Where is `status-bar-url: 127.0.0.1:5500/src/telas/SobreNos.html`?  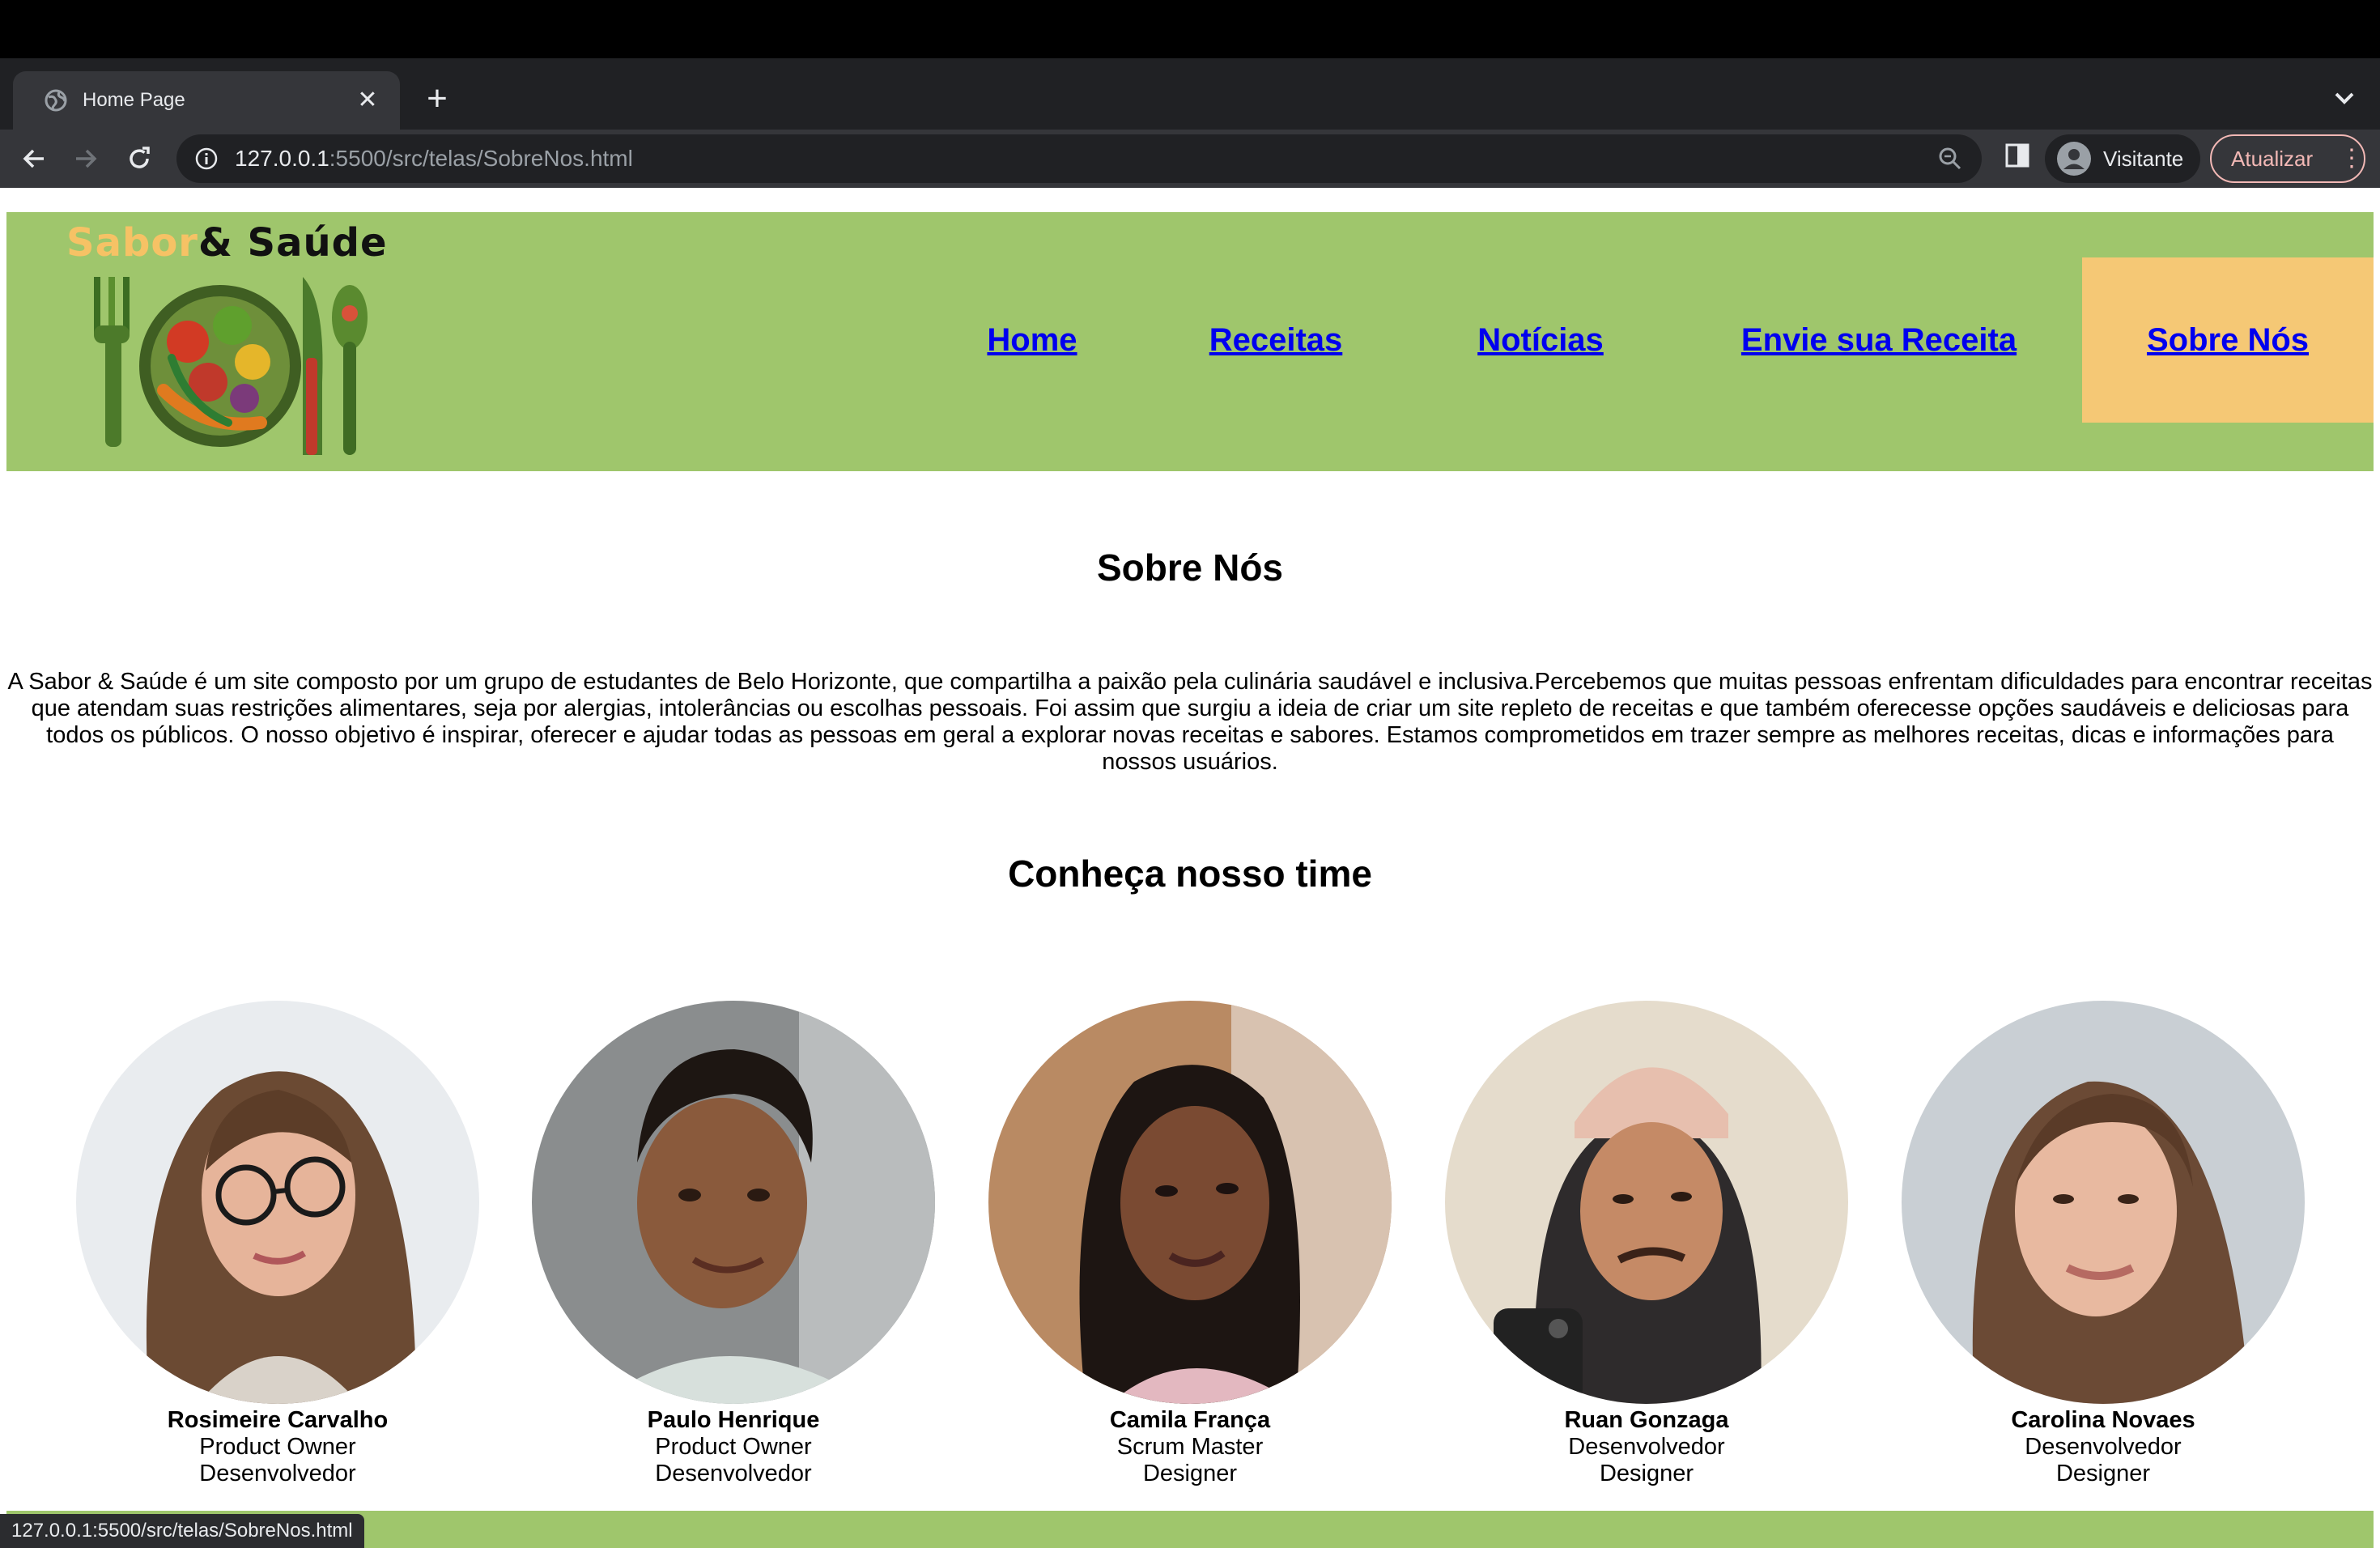
status-bar-url: 127.0.0.1:5500/src/telas/SobreNos.html is located at coordinates (182, 1531).